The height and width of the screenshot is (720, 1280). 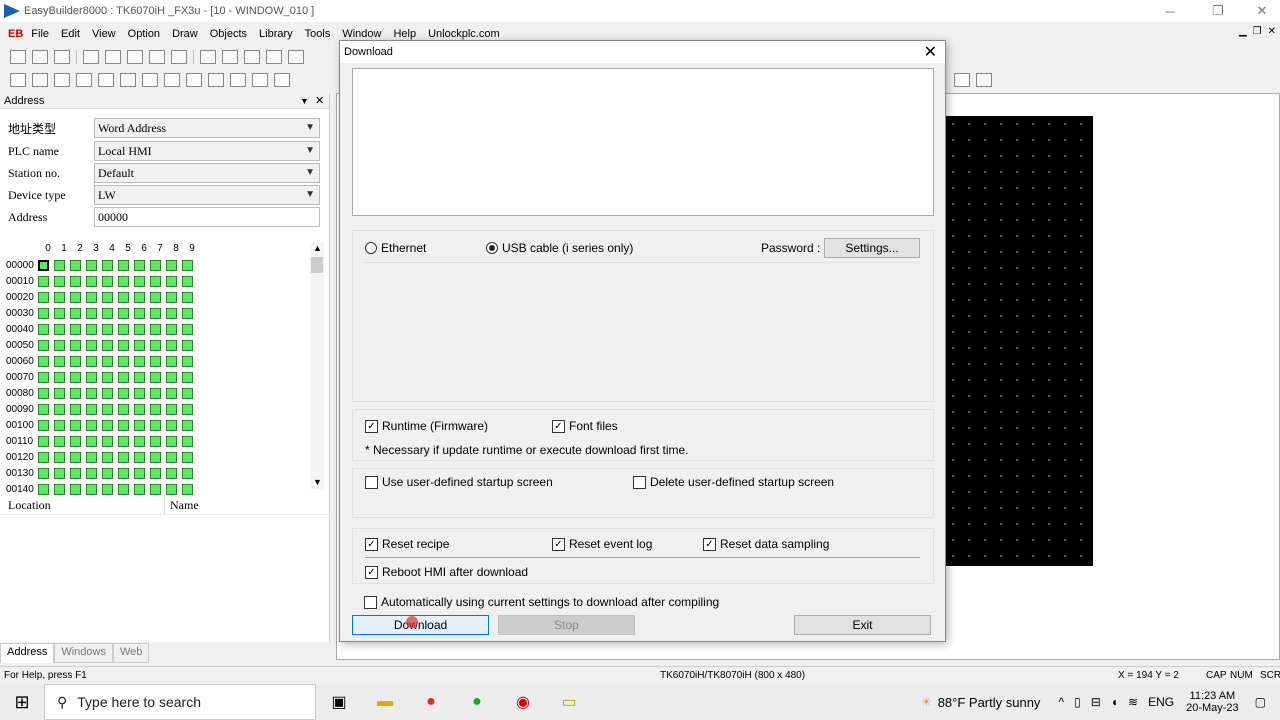 I want to click on windows-start-icon: ⊞, so click(x=22, y=702).